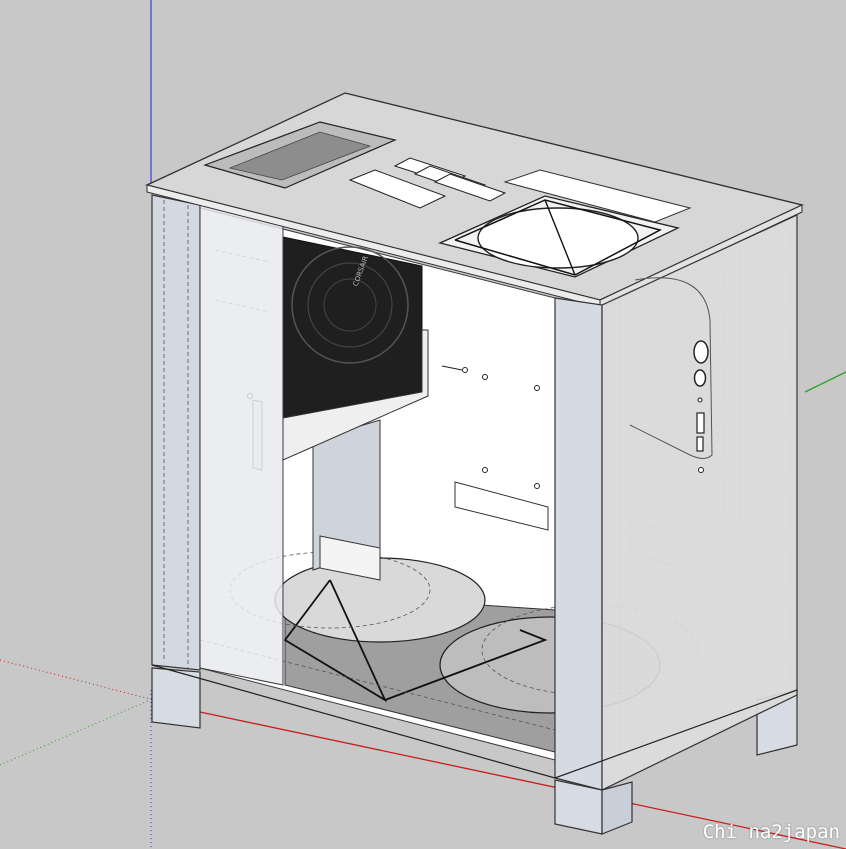  What do you see at coordinates (176, 432) in the screenshot?
I see `left-pillar` at bounding box center [176, 432].